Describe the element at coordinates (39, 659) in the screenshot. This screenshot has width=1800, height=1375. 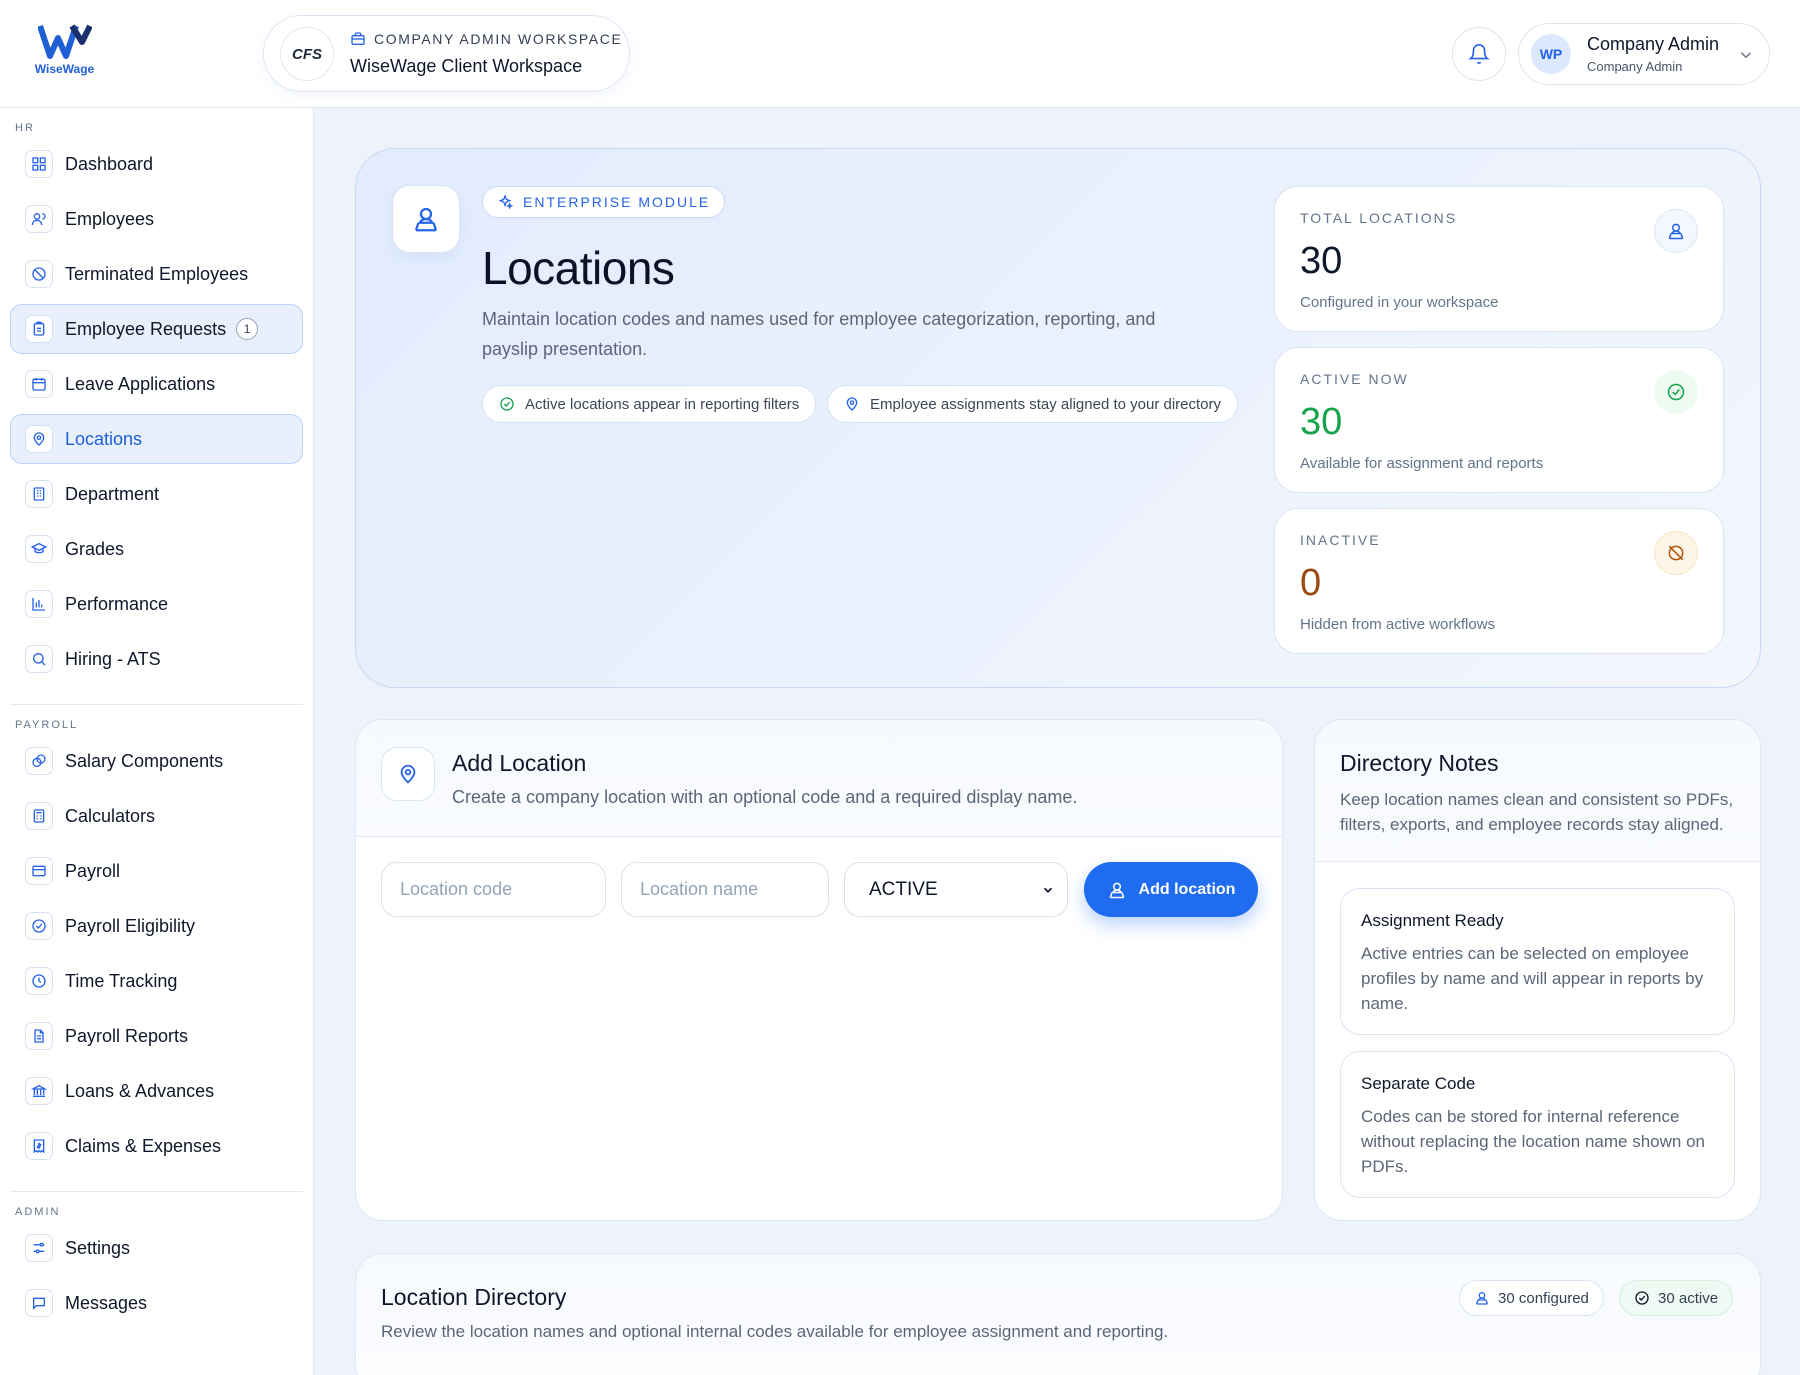
I see `search-icon` at that location.